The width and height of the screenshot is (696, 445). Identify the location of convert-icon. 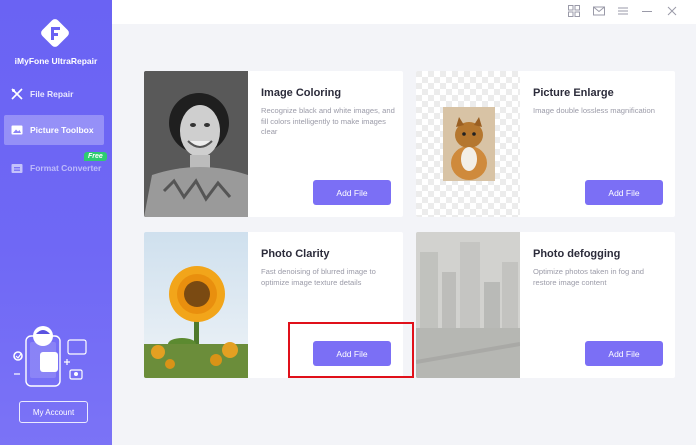
(17, 168).